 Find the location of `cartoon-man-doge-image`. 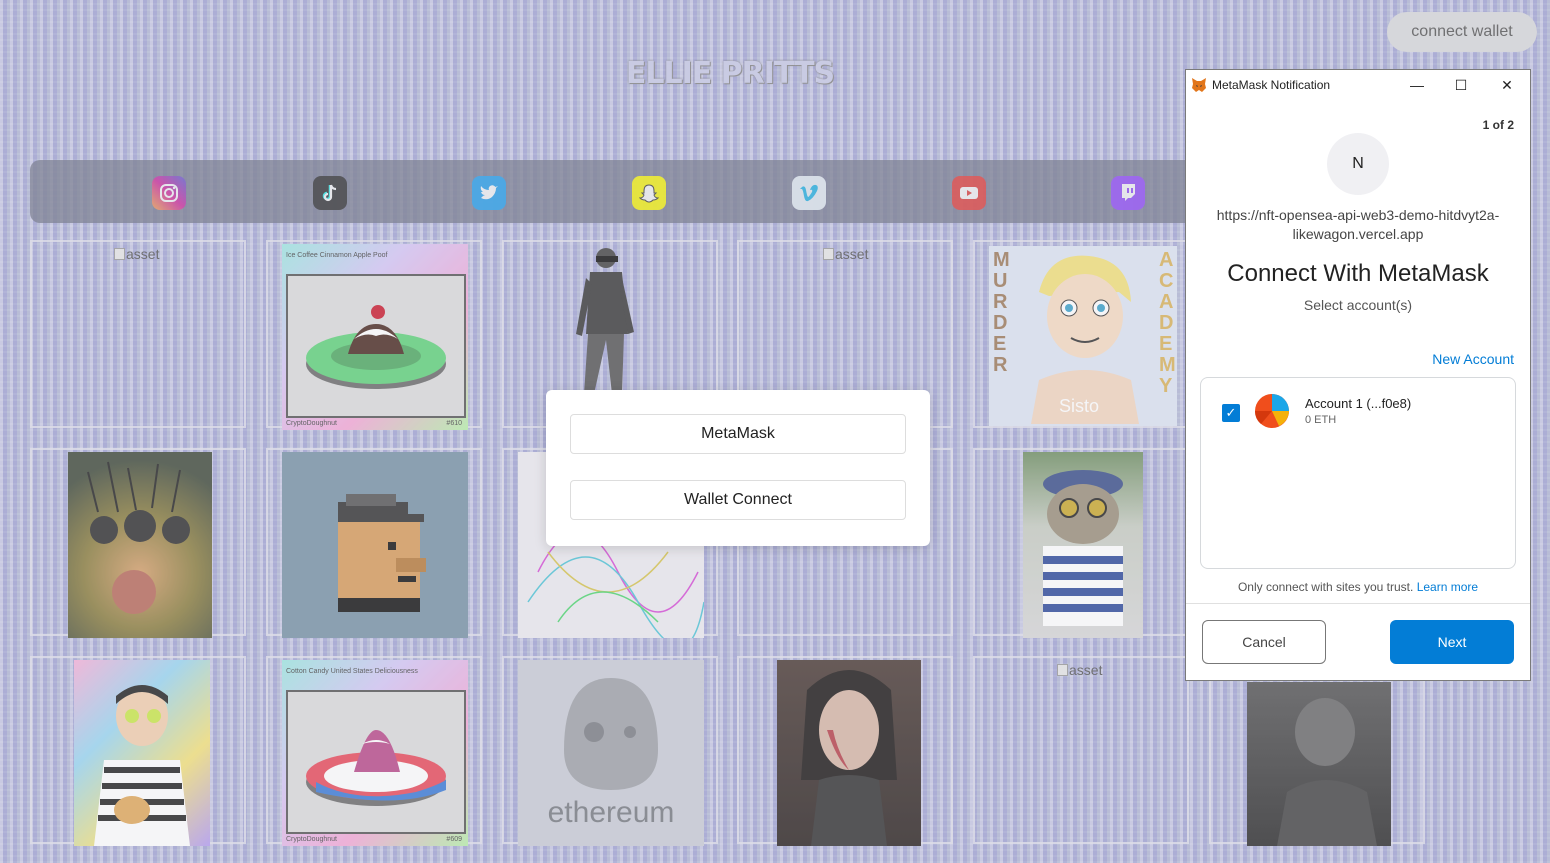

cartoon-man-doge-image is located at coordinates (142, 753).